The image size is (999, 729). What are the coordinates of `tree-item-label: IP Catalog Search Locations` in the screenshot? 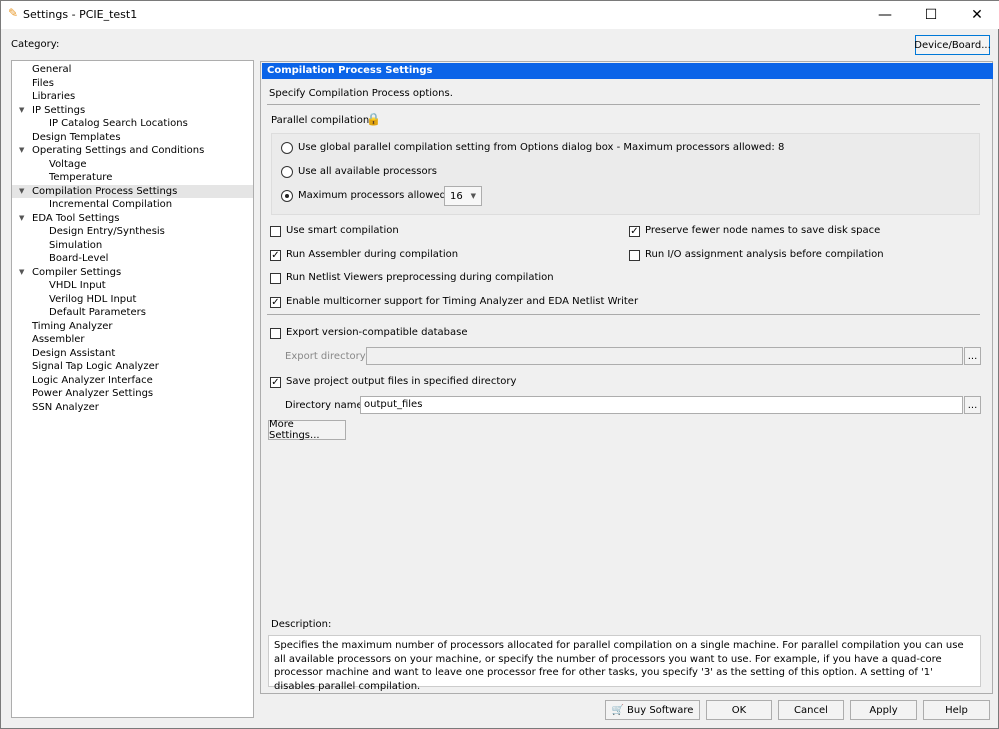 It's located at (118, 123).